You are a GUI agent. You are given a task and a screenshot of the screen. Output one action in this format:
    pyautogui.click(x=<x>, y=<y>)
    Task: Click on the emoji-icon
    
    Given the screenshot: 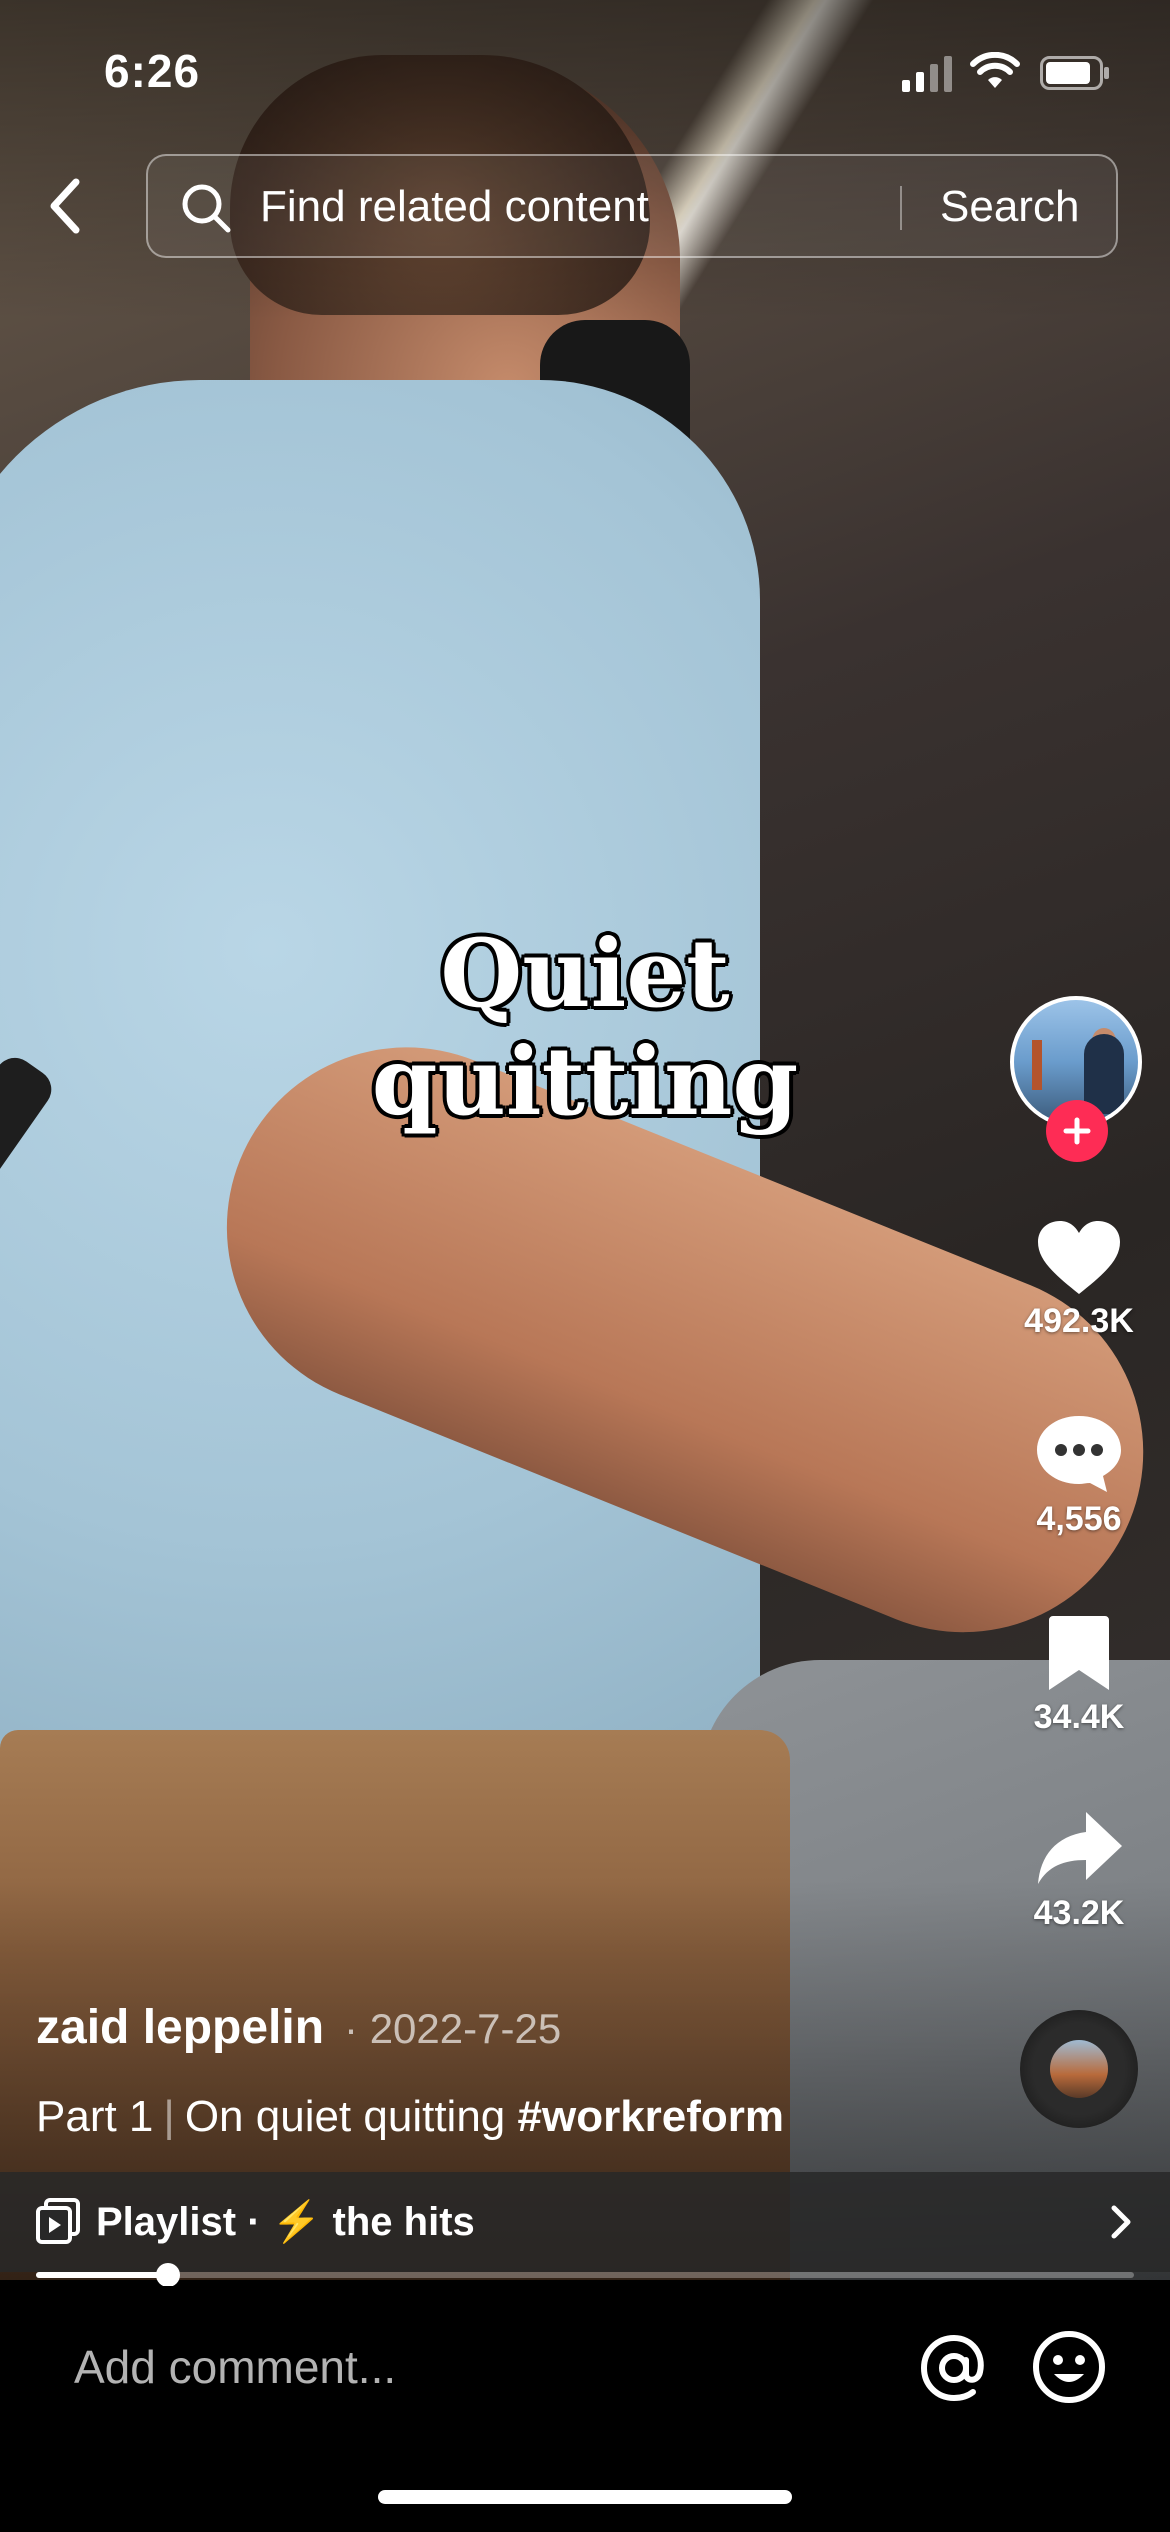 What is the action you would take?
    pyautogui.click(x=1069, y=2367)
    